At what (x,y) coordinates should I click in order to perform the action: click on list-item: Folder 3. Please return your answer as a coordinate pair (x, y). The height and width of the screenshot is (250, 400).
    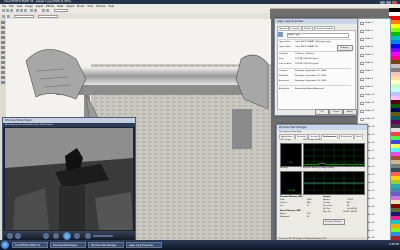
    Looking at the image, I should click on (374, 39).